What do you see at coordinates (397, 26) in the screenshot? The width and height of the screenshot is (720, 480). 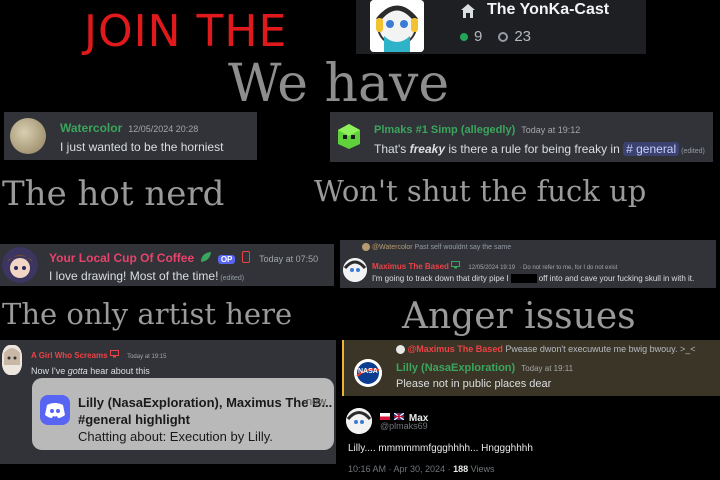 I see `server-avatar` at bounding box center [397, 26].